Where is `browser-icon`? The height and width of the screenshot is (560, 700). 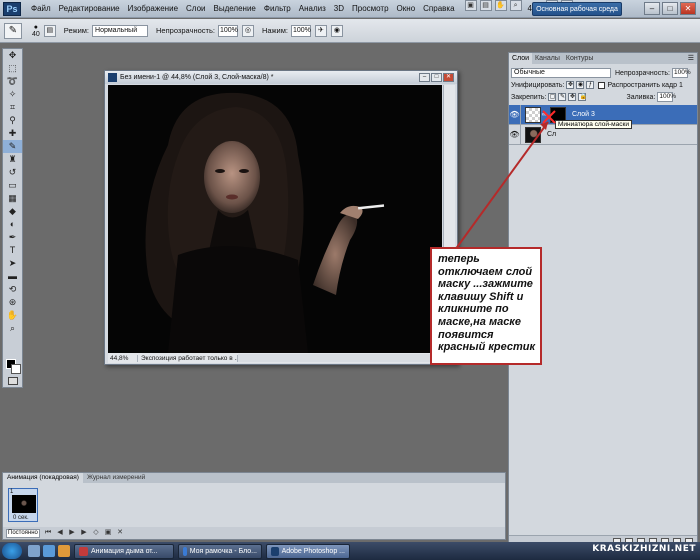 browser-icon is located at coordinates (49, 551).